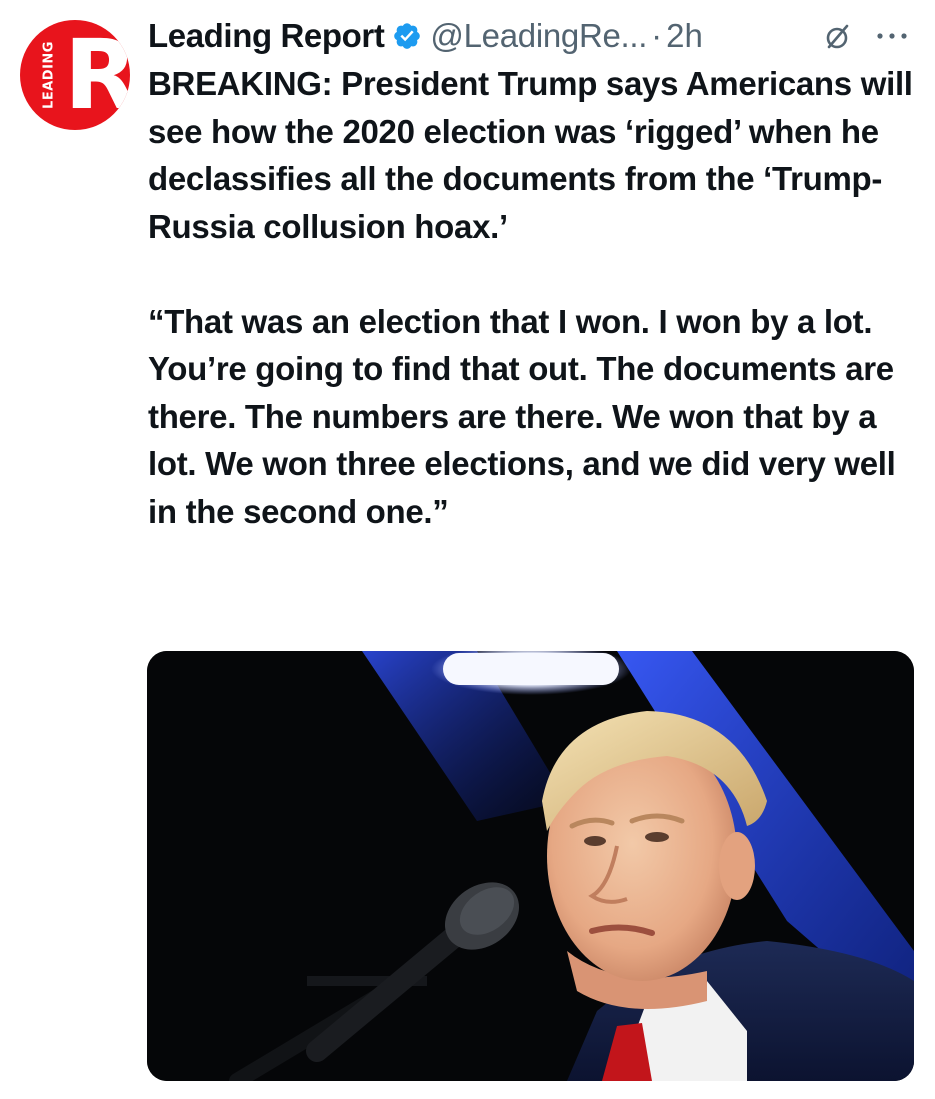  Describe the element at coordinates (407, 36) in the screenshot. I see `verified-badge-icon` at that location.